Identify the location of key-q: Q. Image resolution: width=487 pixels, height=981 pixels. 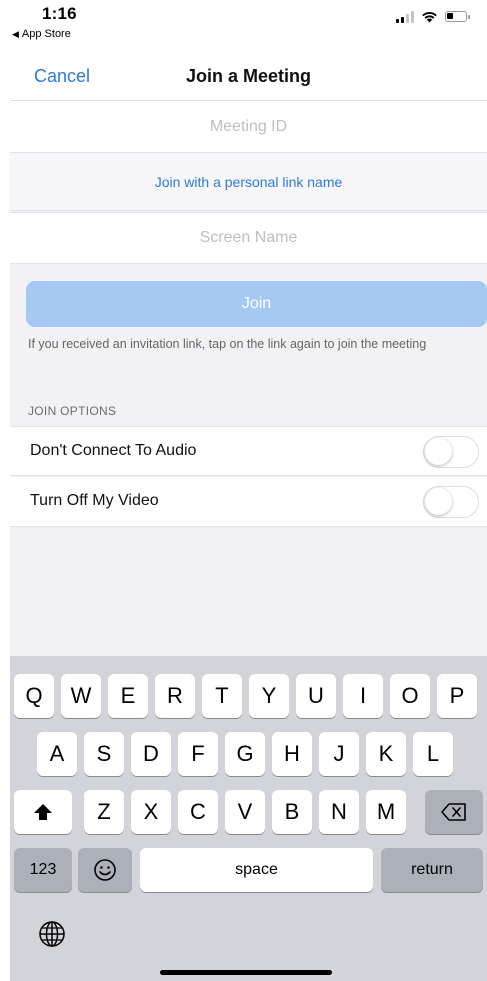
(34, 696).